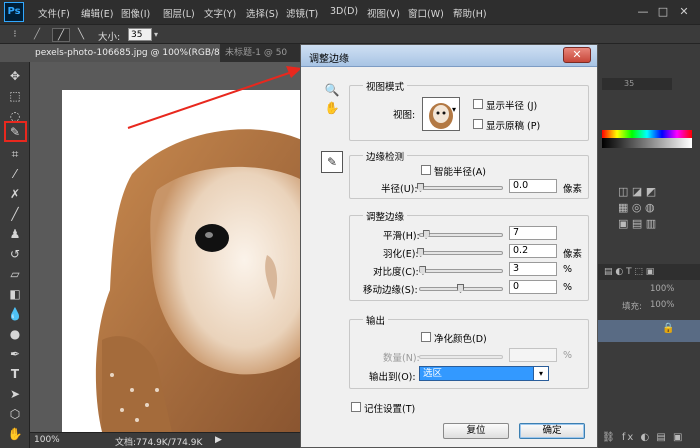  Describe the element at coordinates (47, 440) in the screenshot. I see `zoom-level: 100%` at that location.